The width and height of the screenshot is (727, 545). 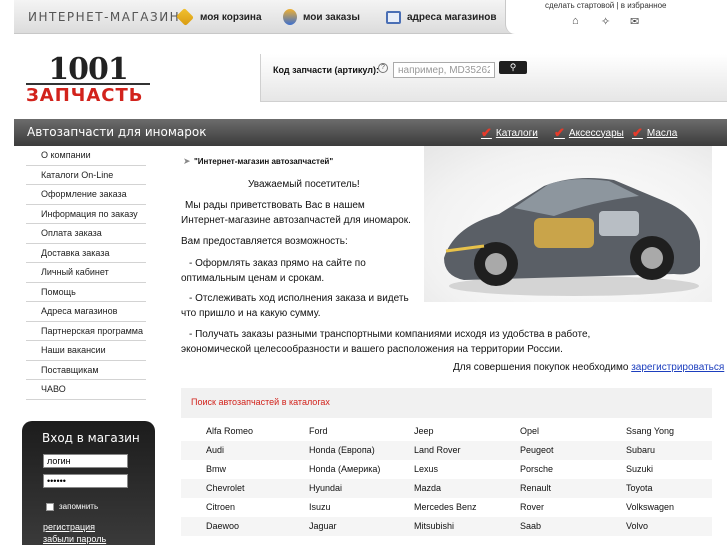 I want to click on logo-number: 1001, so click(x=88, y=69).